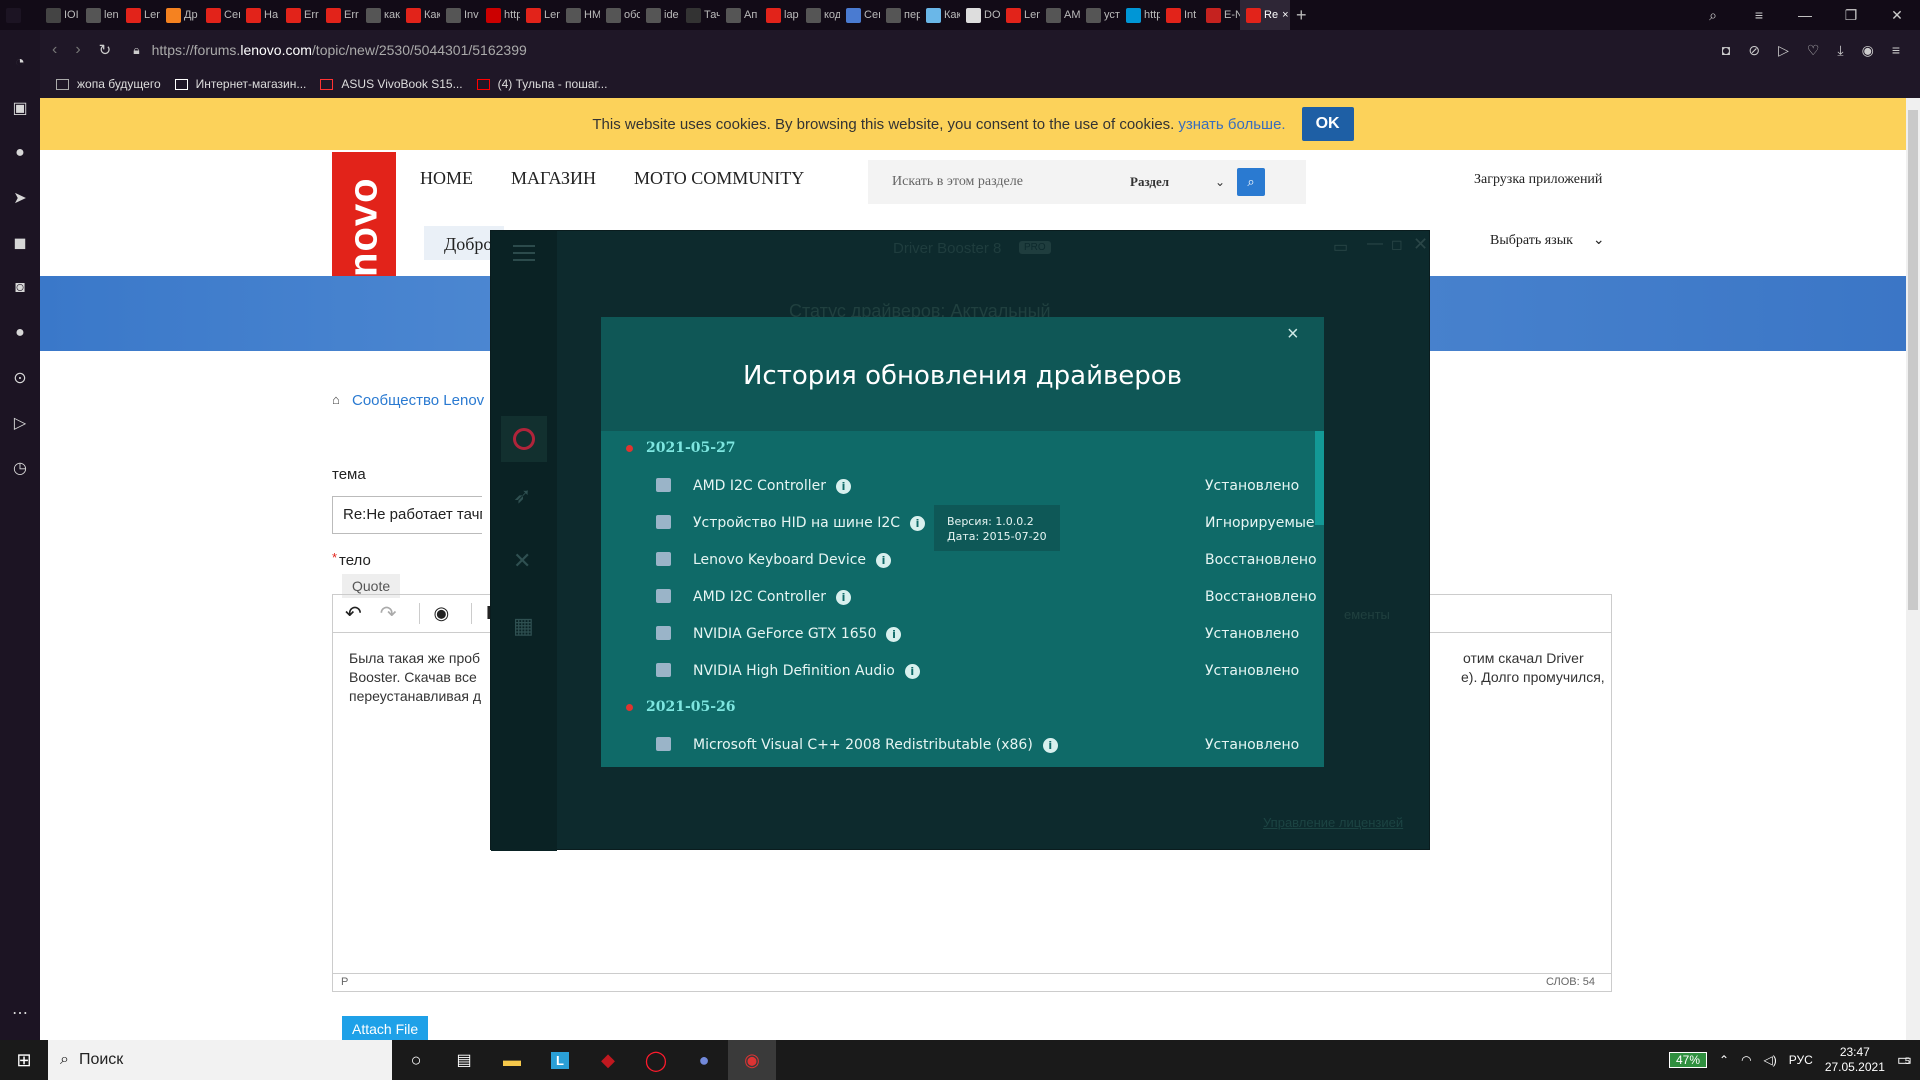 Image resolution: width=1920 pixels, height=1080 pixels. I want to click on tab: AM, so click(1060, 15).